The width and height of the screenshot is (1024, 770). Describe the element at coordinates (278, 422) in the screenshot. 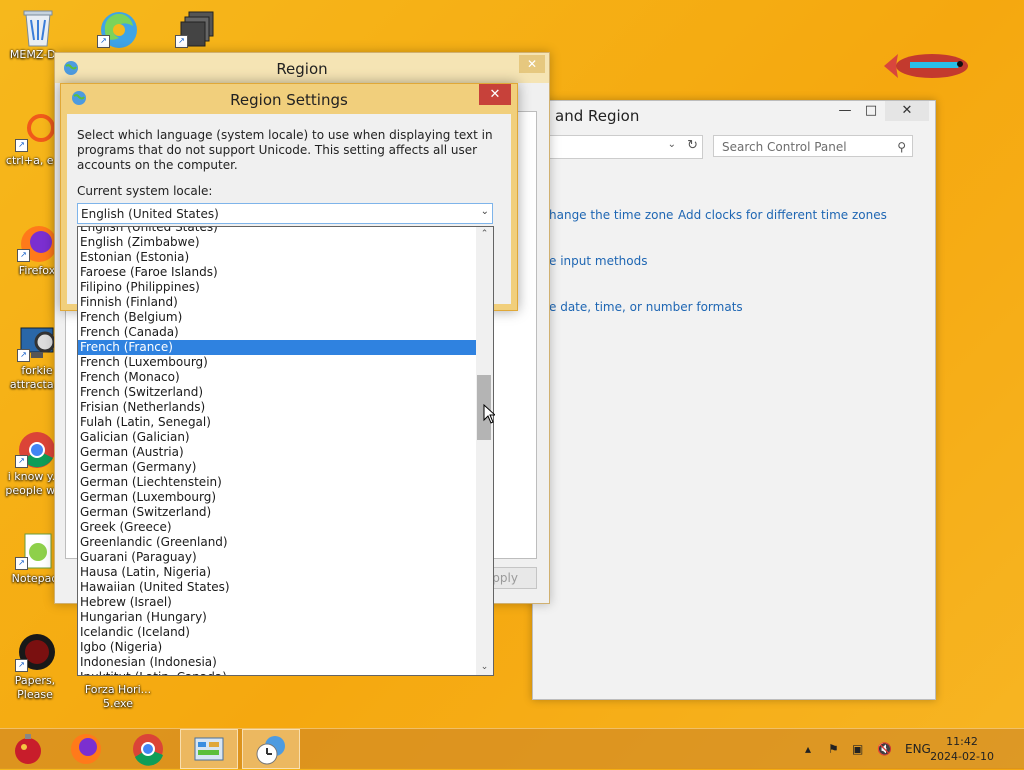

I see `locale-option: Fulah (Latin, Senegal)` at that location.